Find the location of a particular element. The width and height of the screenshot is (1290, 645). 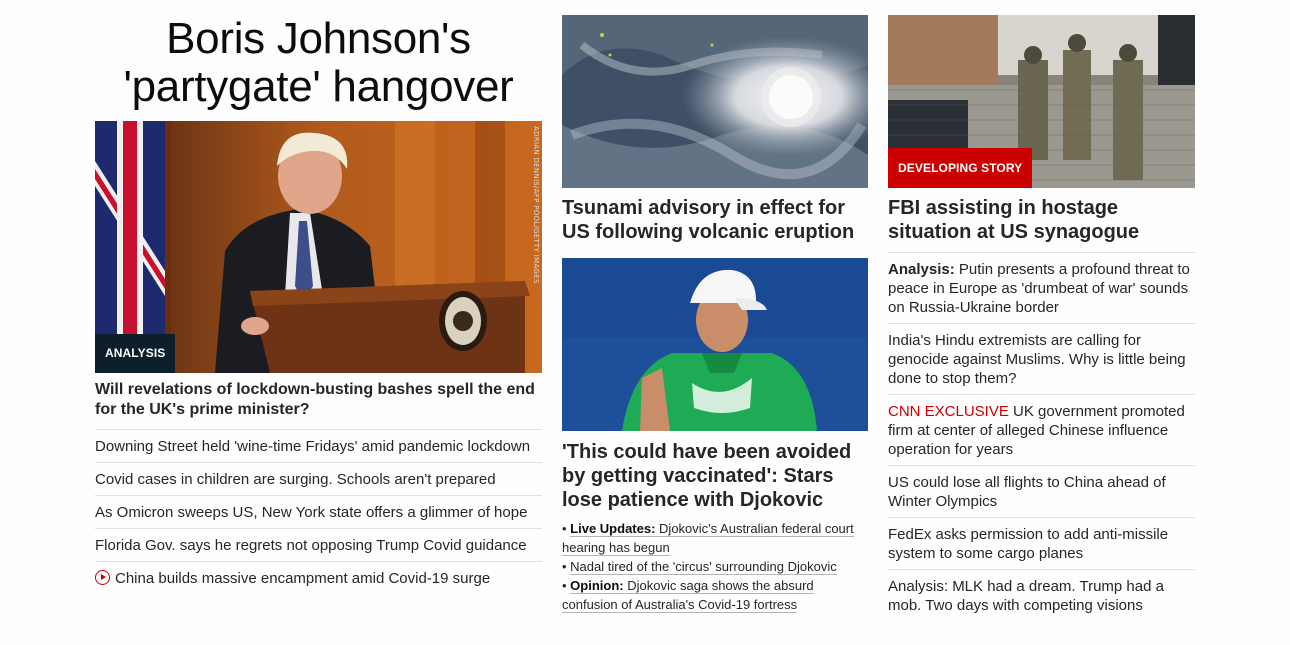

djokovic-image-link is located at coordinates (715, 344).